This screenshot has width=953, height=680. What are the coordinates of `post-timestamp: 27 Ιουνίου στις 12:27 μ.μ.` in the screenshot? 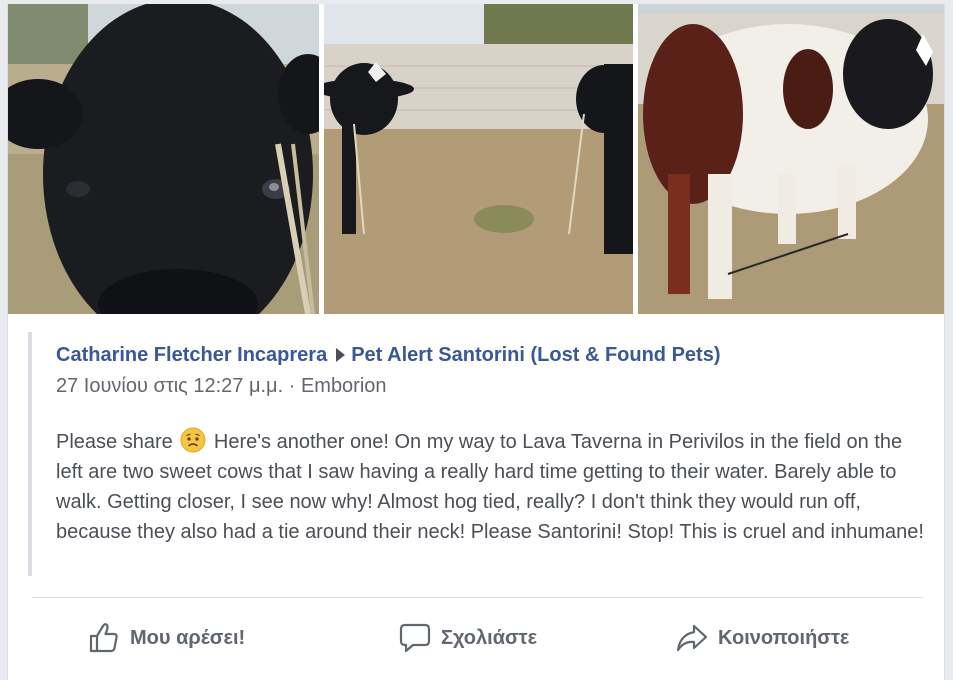 It's located at (169, 386).